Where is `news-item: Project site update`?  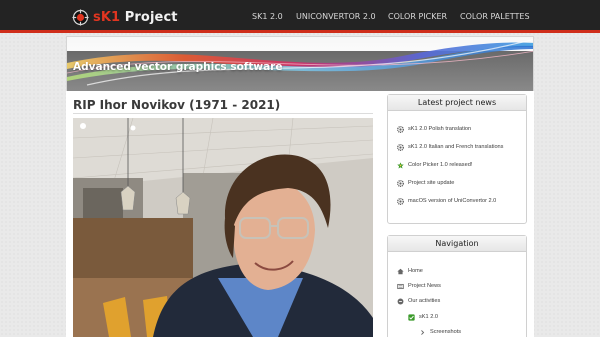 news-item: Project site update is located at coordinates (425, 183).